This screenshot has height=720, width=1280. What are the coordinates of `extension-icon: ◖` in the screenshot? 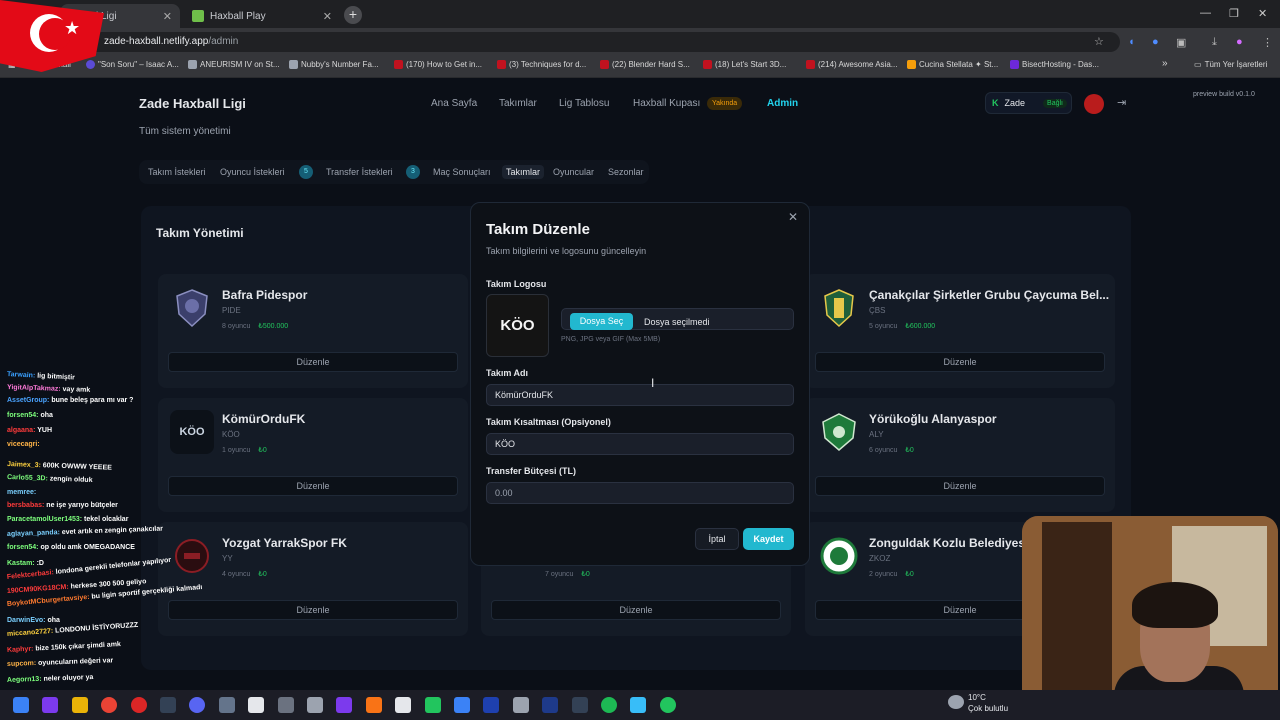 It's located at (1131, 42).